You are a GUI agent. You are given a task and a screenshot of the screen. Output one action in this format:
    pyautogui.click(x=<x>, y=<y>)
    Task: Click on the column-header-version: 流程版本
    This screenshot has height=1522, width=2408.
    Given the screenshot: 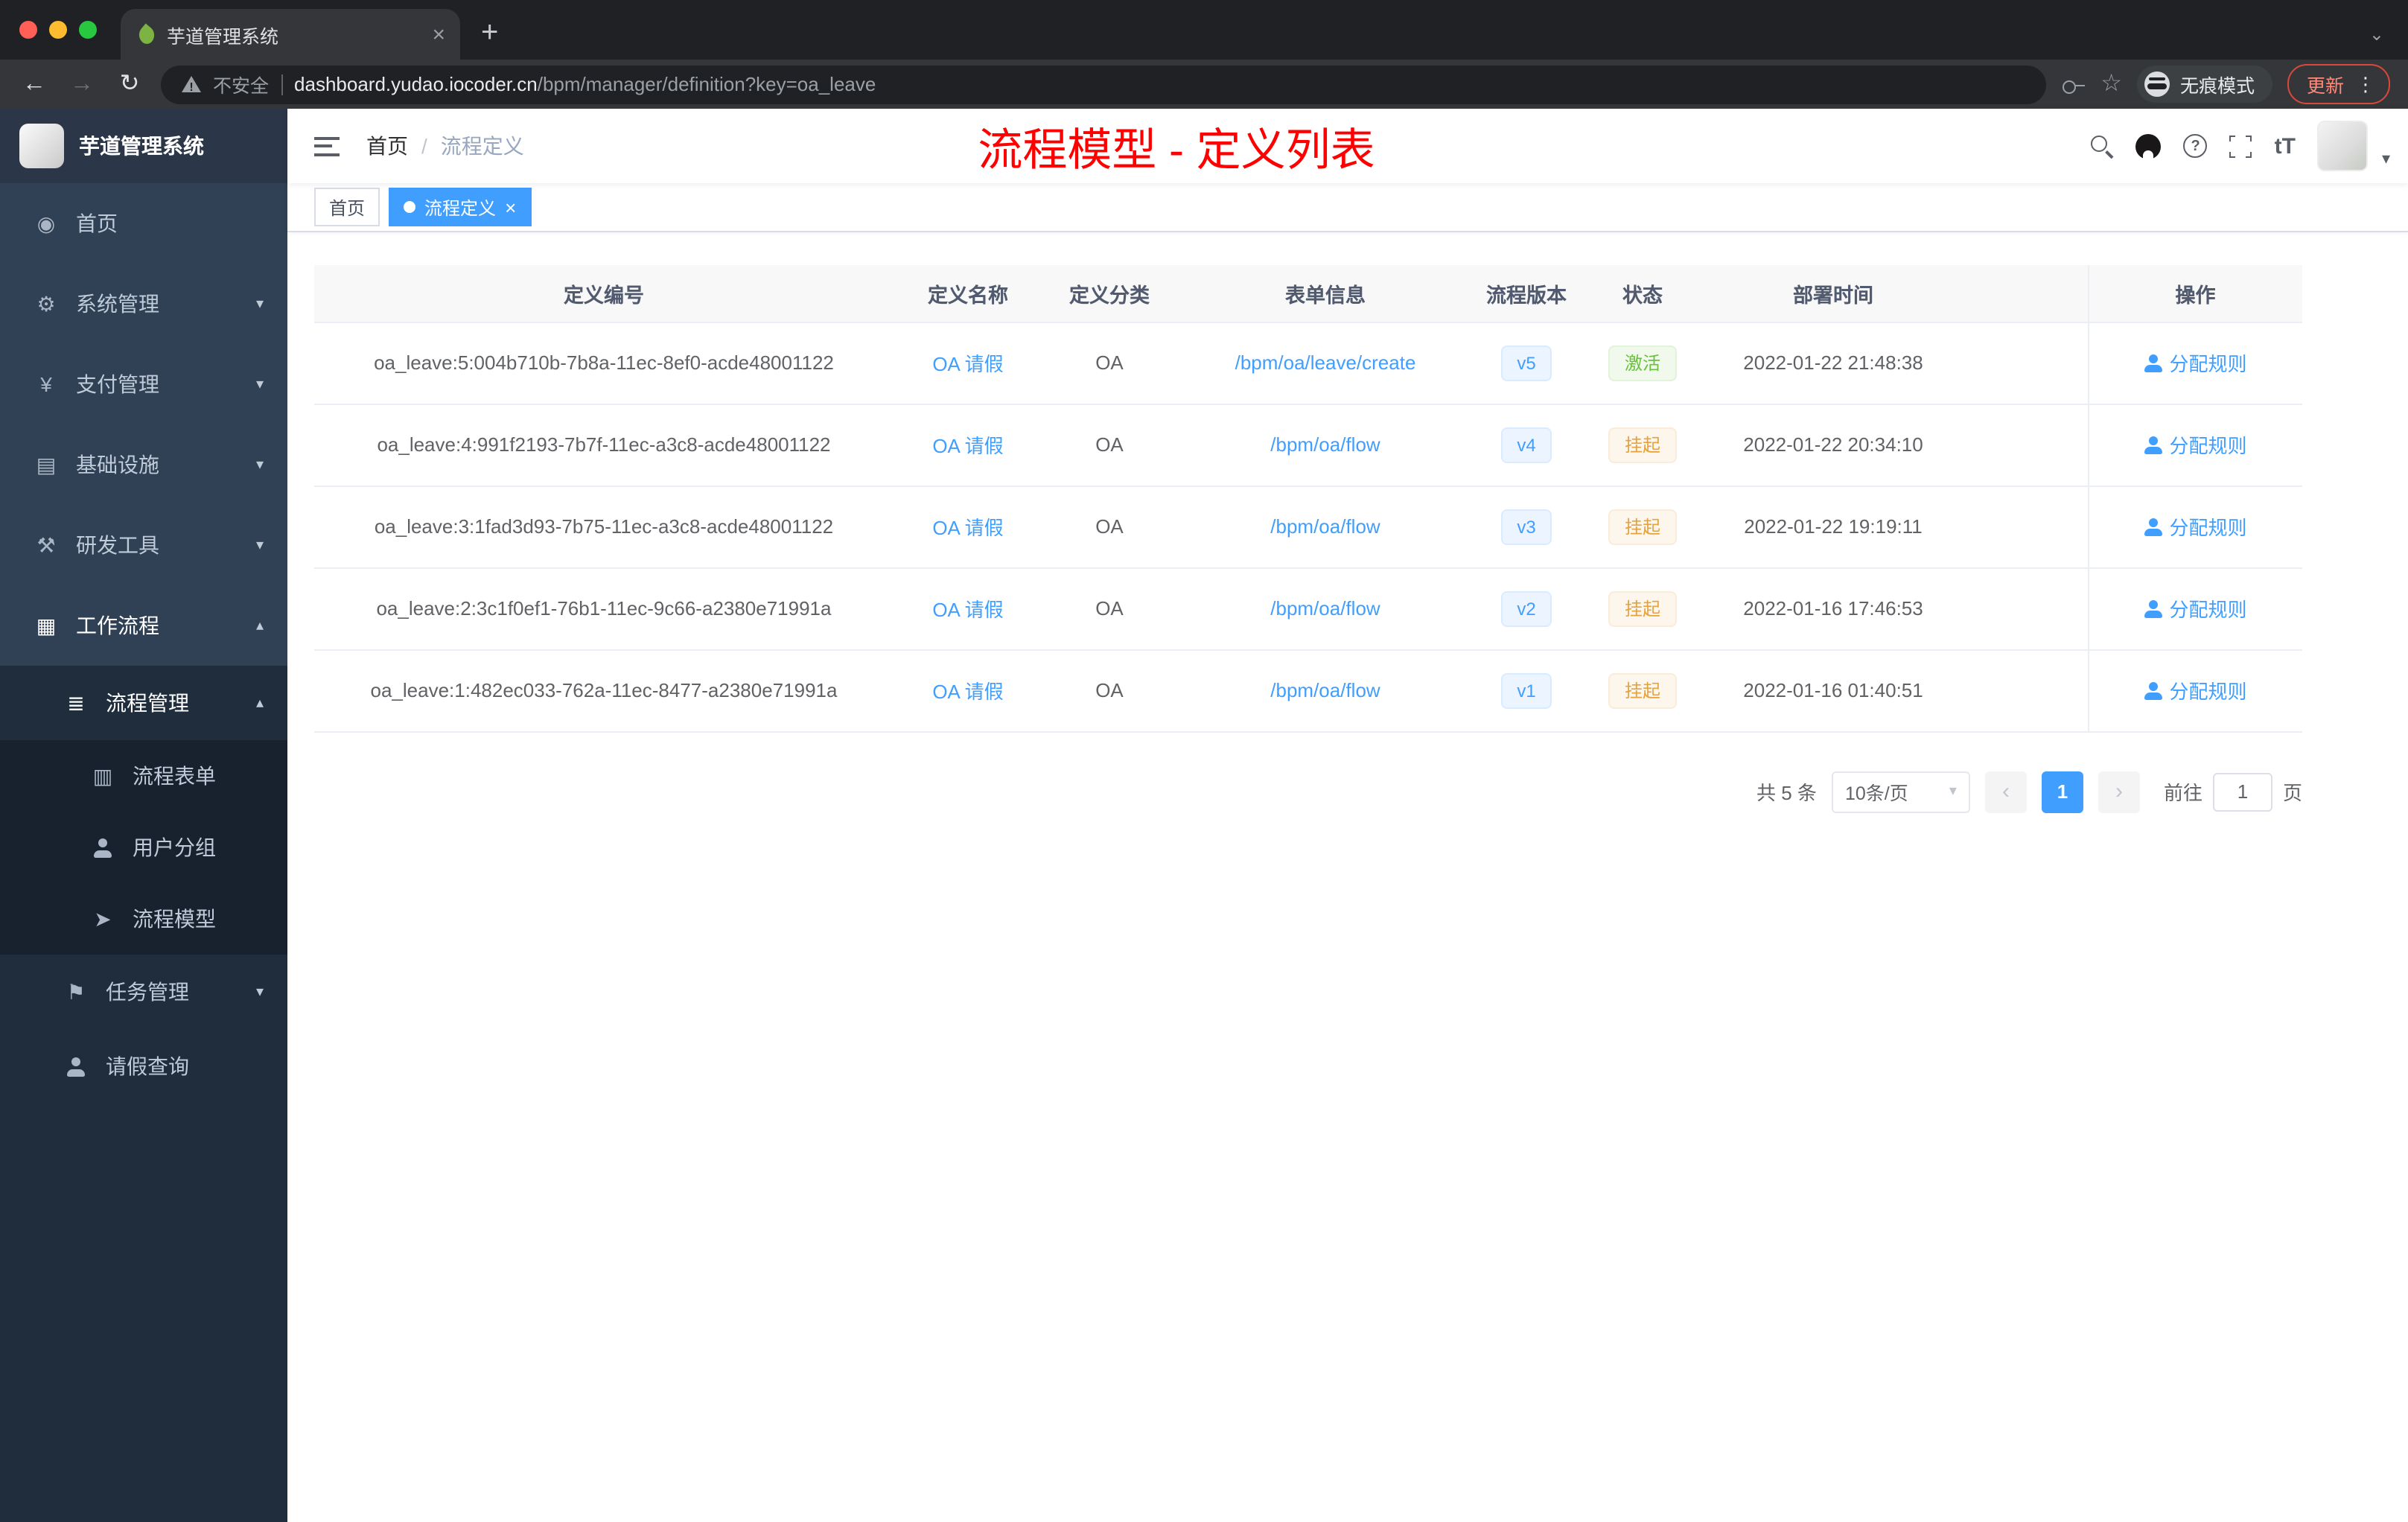 What is the action you would take?
    pyautogui.click(x=1526, y=293)
    